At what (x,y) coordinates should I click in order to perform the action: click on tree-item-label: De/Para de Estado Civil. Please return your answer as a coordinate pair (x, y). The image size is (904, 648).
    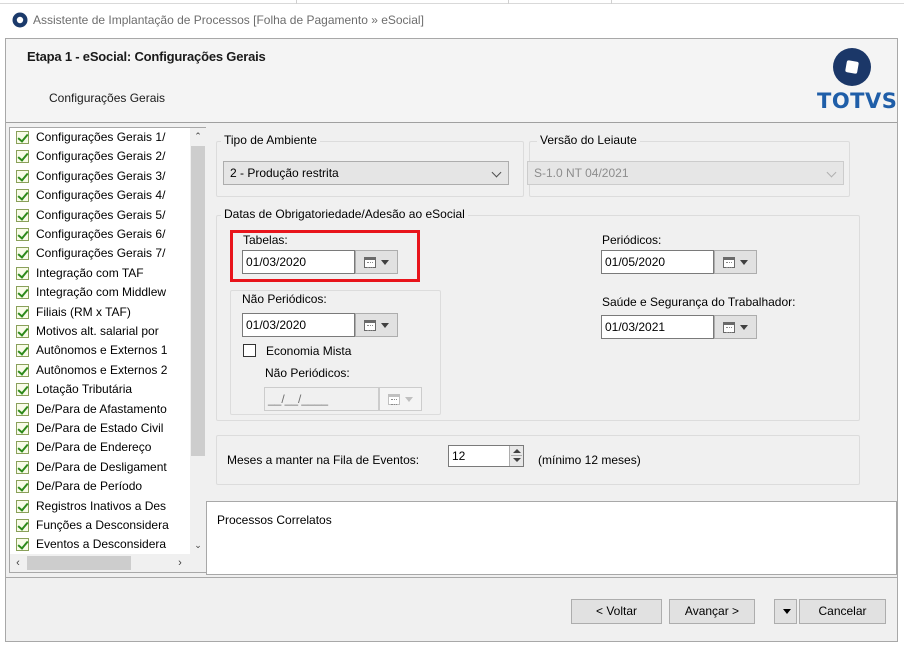
    Looking at the image, I should click on (100, 428).